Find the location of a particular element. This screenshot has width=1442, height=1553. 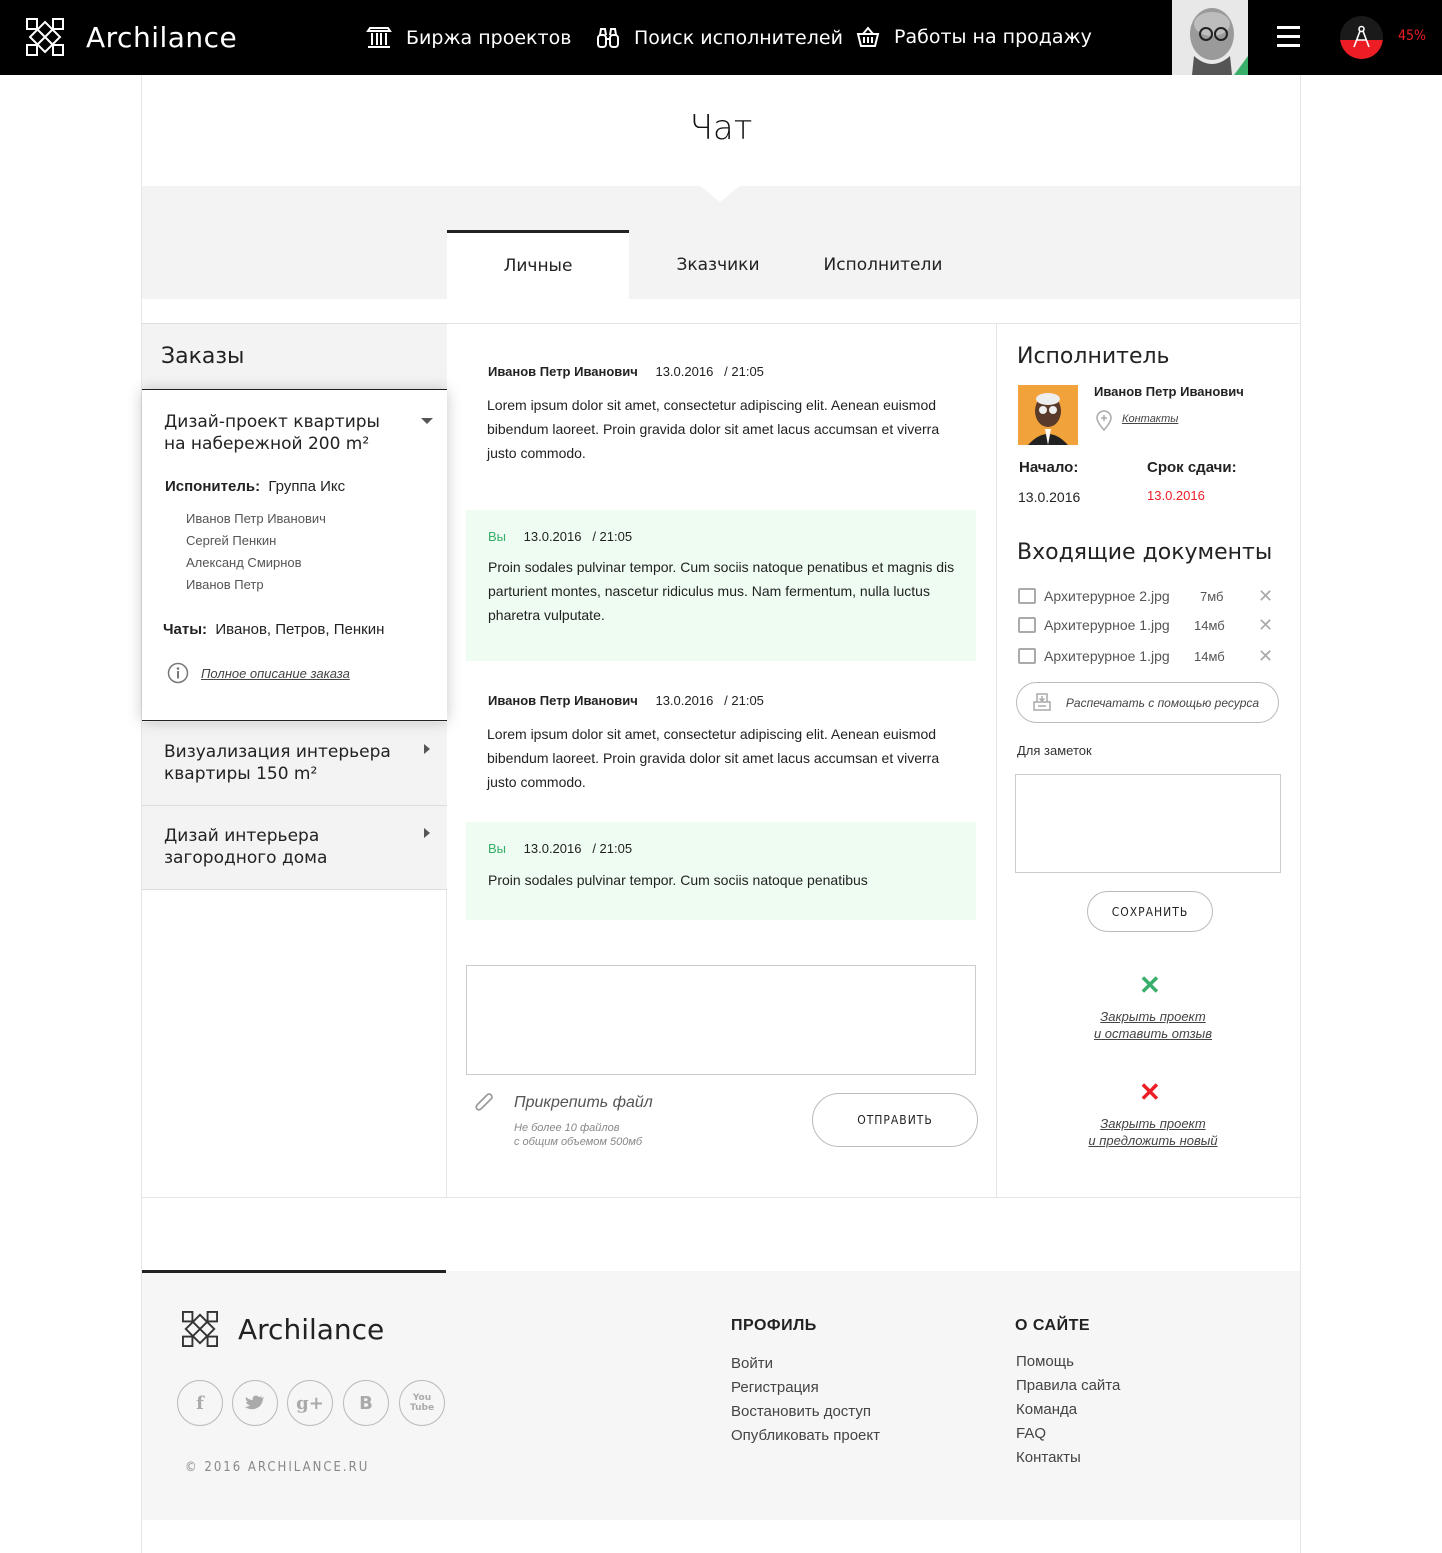

footer-link-publish: Опубликовать проект is located at coordinates (805, 1435).